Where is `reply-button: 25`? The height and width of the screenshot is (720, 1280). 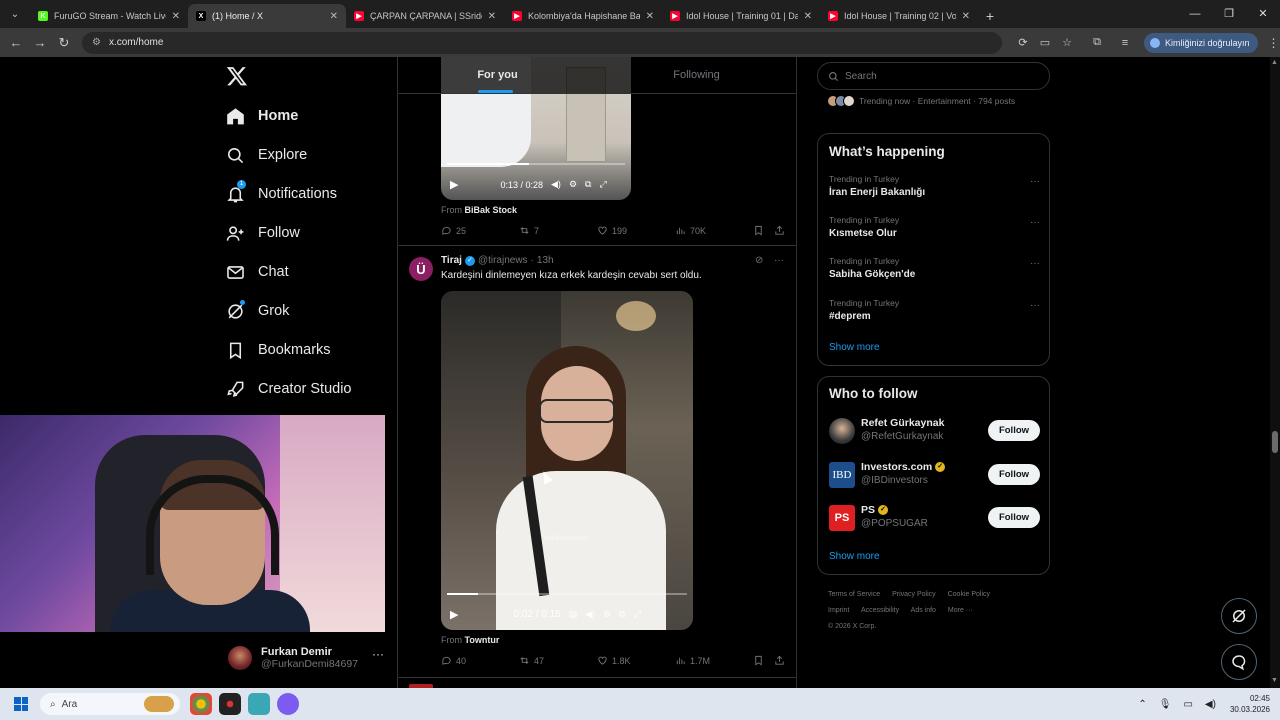 reply-button: 25 is located at coordinates (453, 230).